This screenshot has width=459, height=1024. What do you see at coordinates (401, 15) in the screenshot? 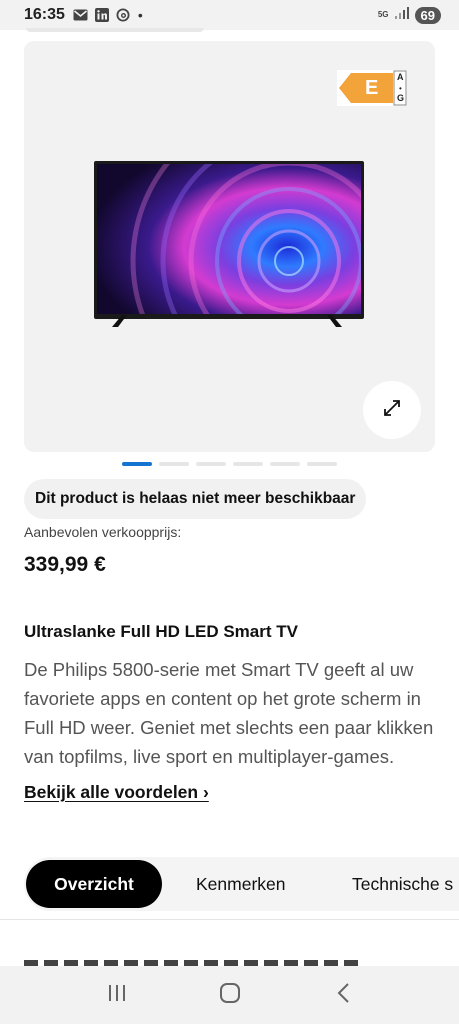
I see `signal-icon` at bounding box center [401, 15].